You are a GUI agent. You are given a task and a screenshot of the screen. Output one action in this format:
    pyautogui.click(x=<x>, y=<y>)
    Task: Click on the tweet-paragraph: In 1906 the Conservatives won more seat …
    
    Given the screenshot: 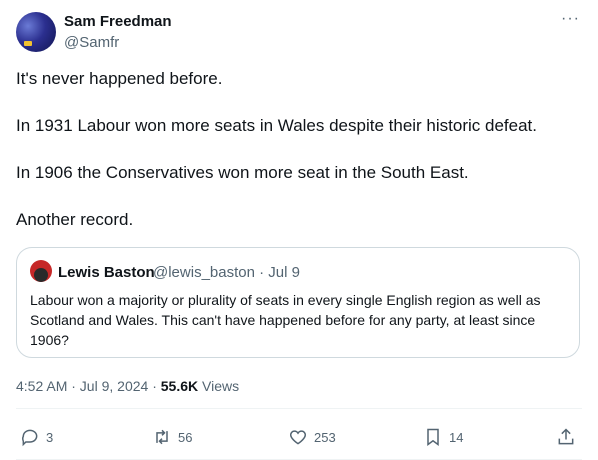 What is the action you would take?
    pyautogui.click(x=242, y=172)
    